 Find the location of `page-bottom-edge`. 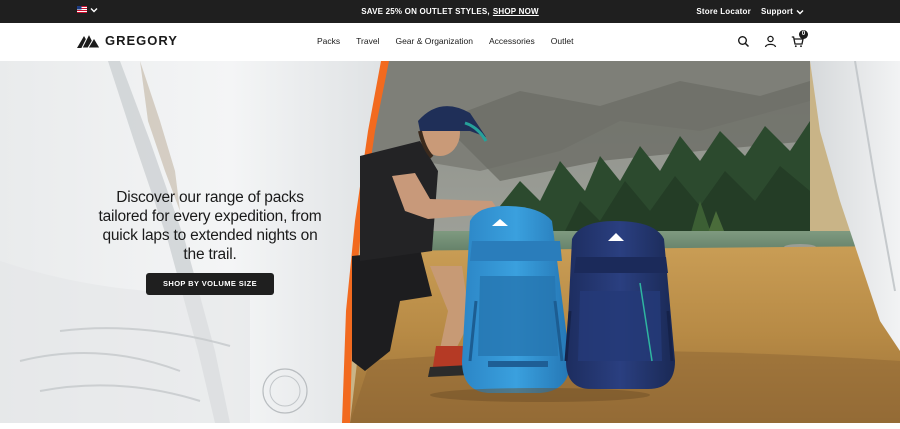

page-bottom-edge is located at coordinates (450, 426).